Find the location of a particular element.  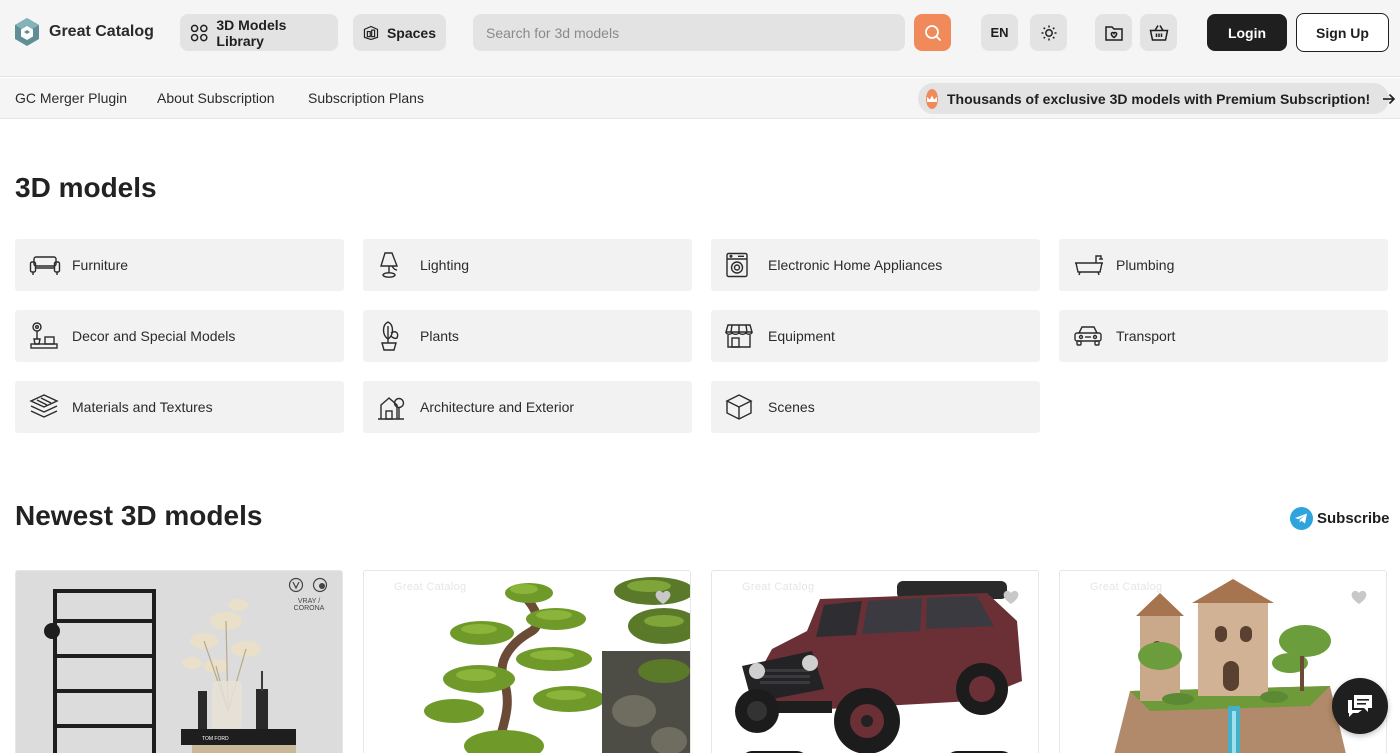

washing-machine-icon is located at coordinates (742, 265).